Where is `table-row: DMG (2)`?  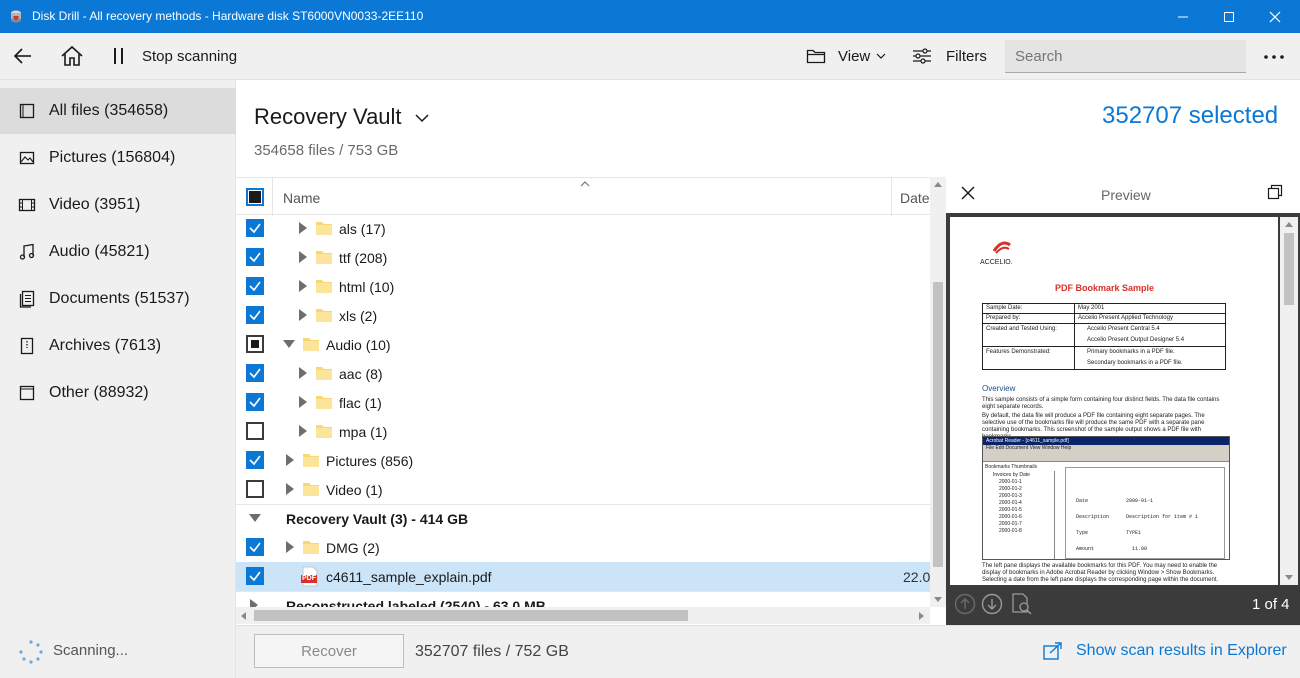 table-row: DMG (2) is located at coordinates (583, 547).